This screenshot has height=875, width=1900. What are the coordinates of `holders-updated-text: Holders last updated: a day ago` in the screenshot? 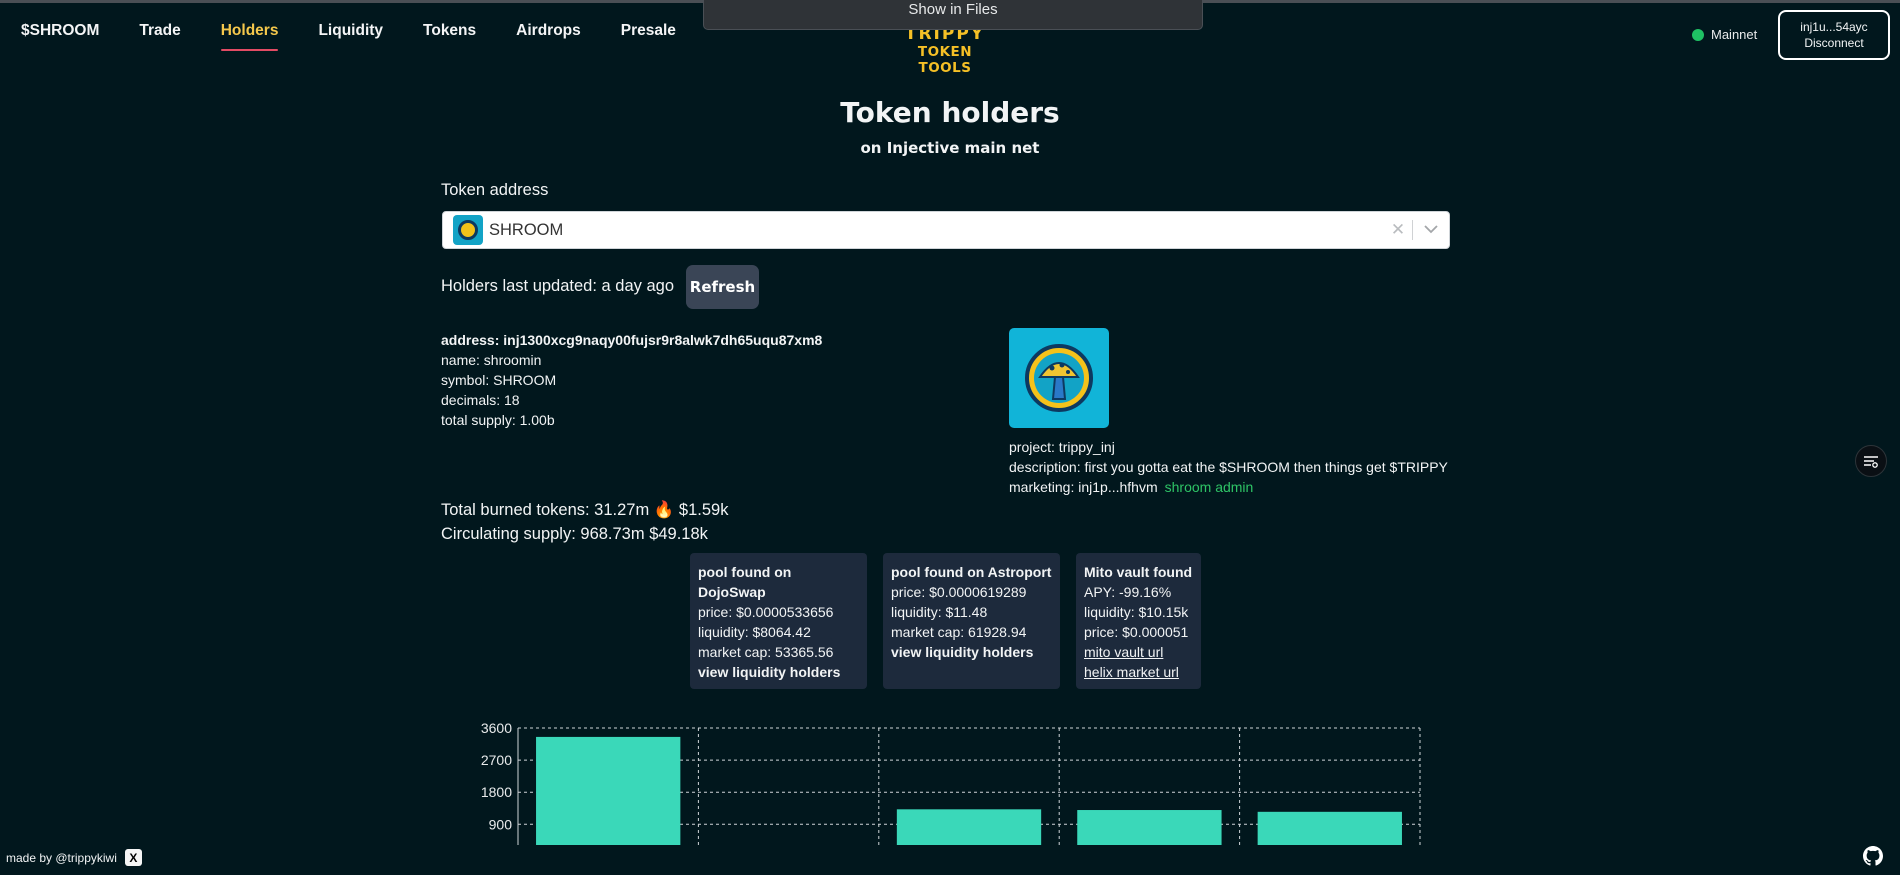 It's located at (557, 286).